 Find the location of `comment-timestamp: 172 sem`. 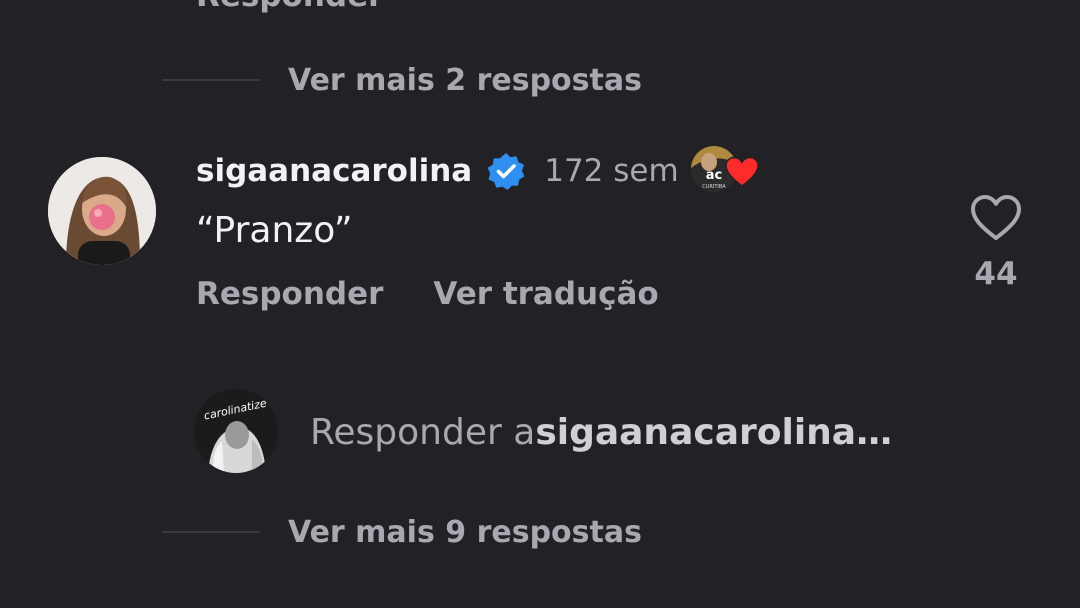

comment-timestamp: 172 sem is located at coordinates (611, 171).